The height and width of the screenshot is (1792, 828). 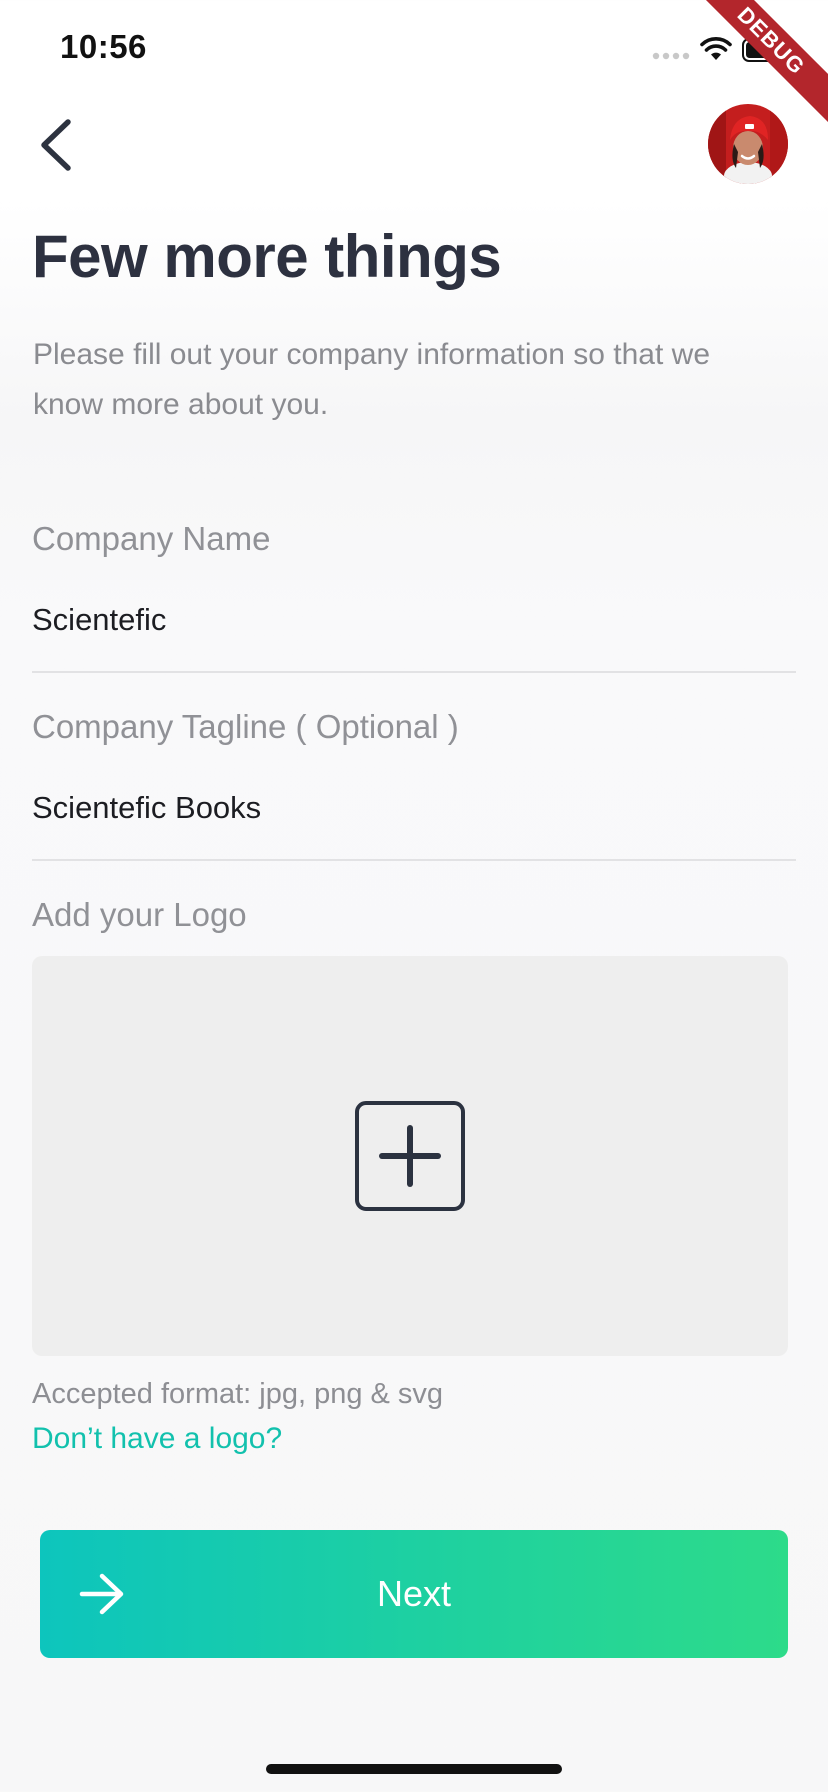 What do you see at coordinates (414, 1769) in the screenshot?
I see `home-indicator` at bounding box center [414, 1769].